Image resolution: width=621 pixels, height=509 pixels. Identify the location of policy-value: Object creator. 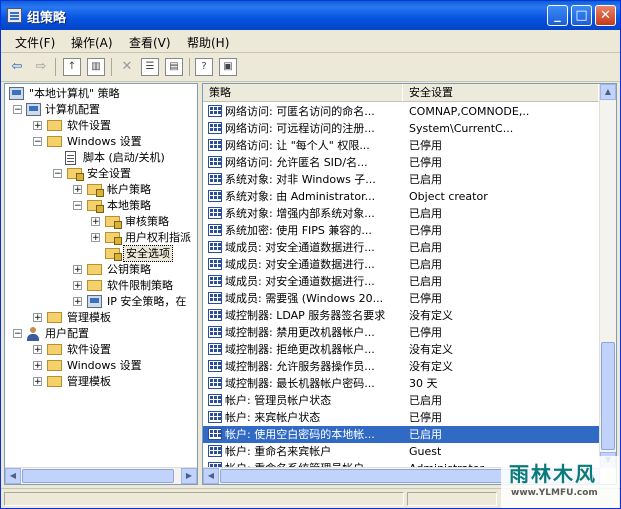
(448, 196).